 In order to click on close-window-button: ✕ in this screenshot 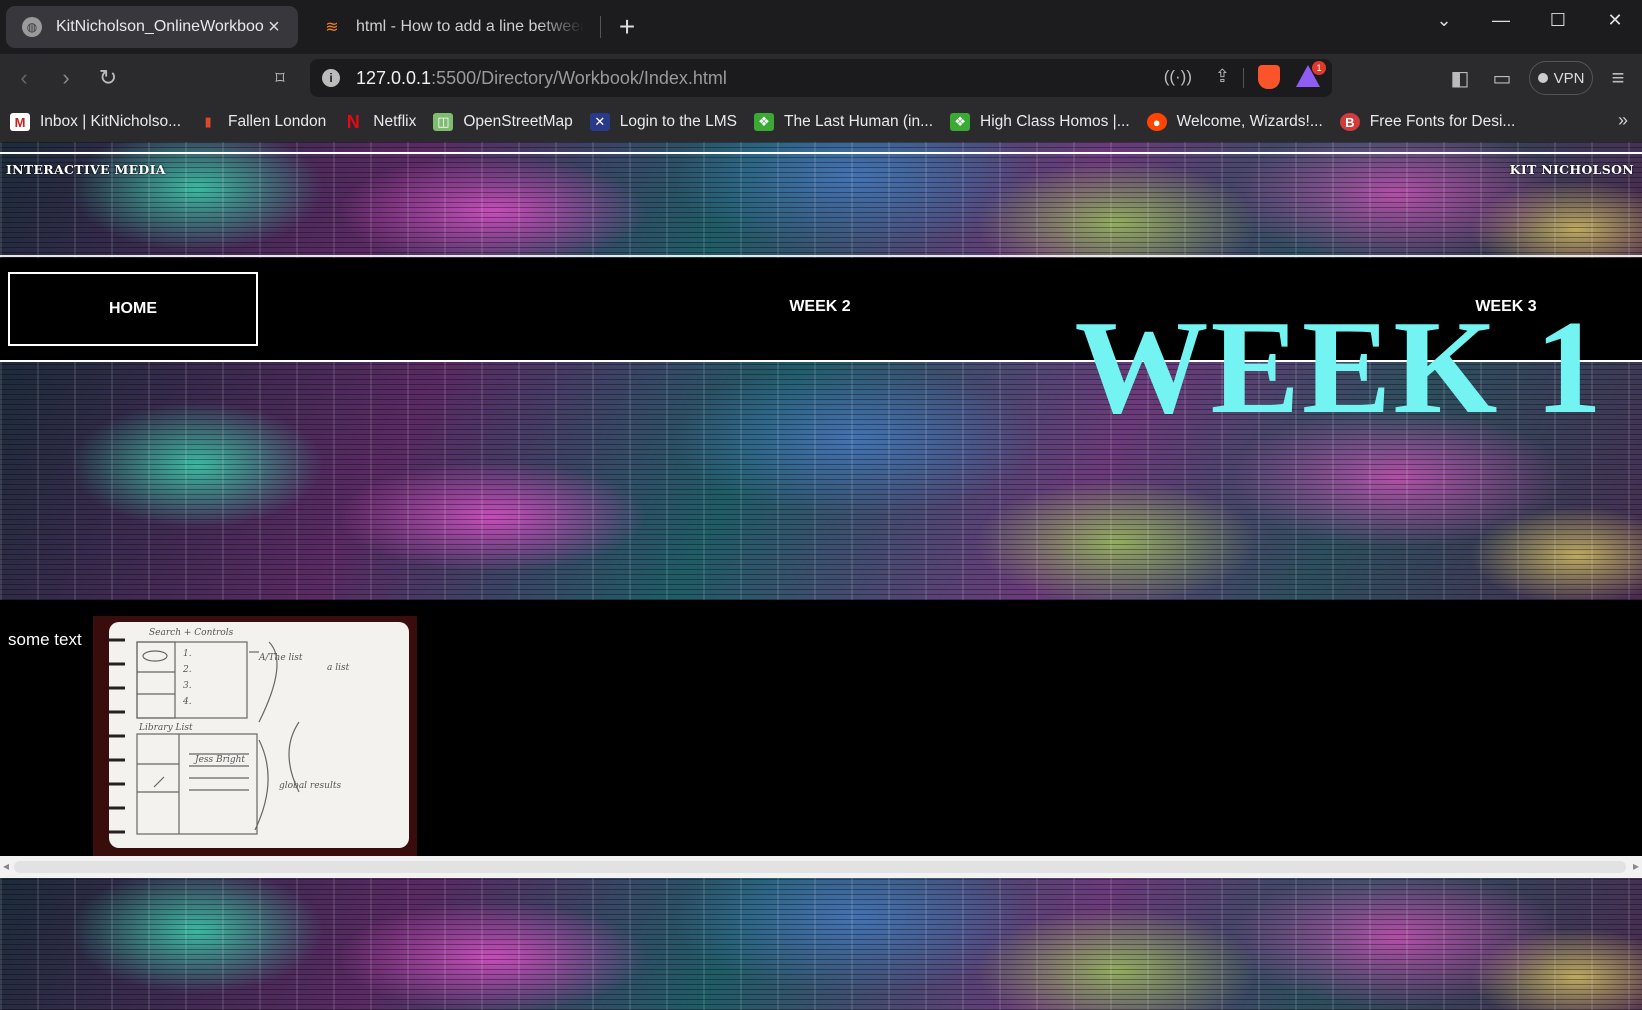, I will do `click(1615, 20)`.